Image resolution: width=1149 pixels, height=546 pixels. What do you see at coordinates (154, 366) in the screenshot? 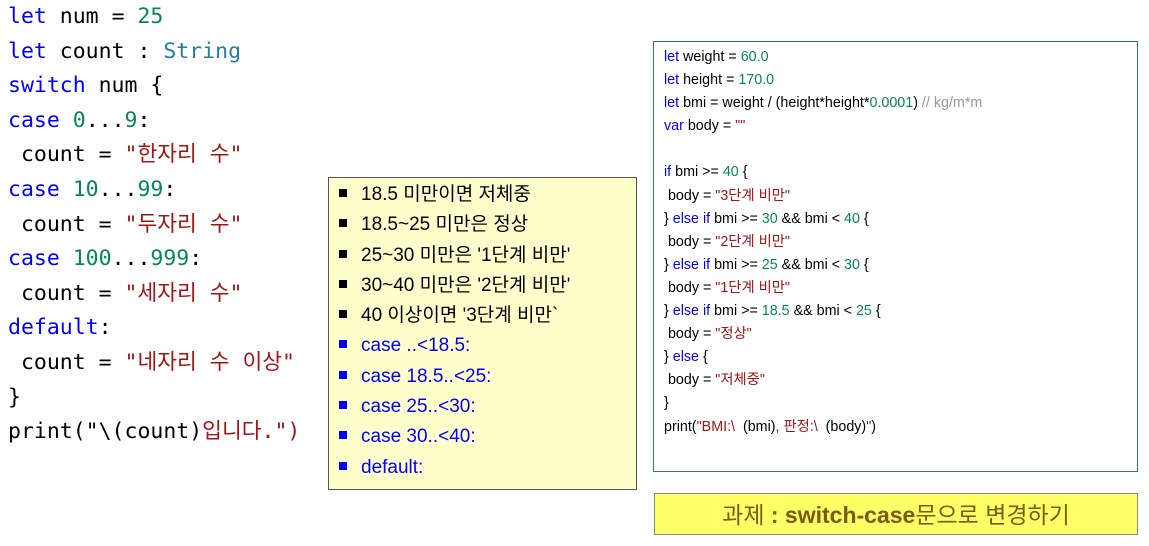
I see `code-line: count = "네자리 수 이상"` at bounding box center [154, 366].